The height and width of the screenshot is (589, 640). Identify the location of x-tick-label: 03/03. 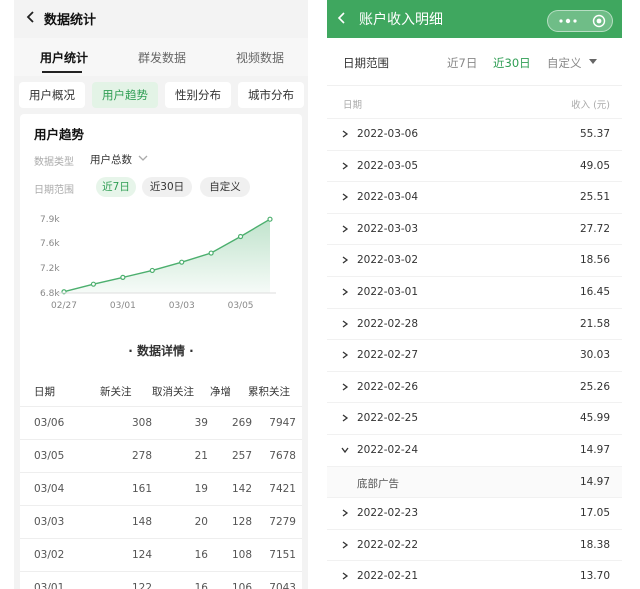
(182, 306).